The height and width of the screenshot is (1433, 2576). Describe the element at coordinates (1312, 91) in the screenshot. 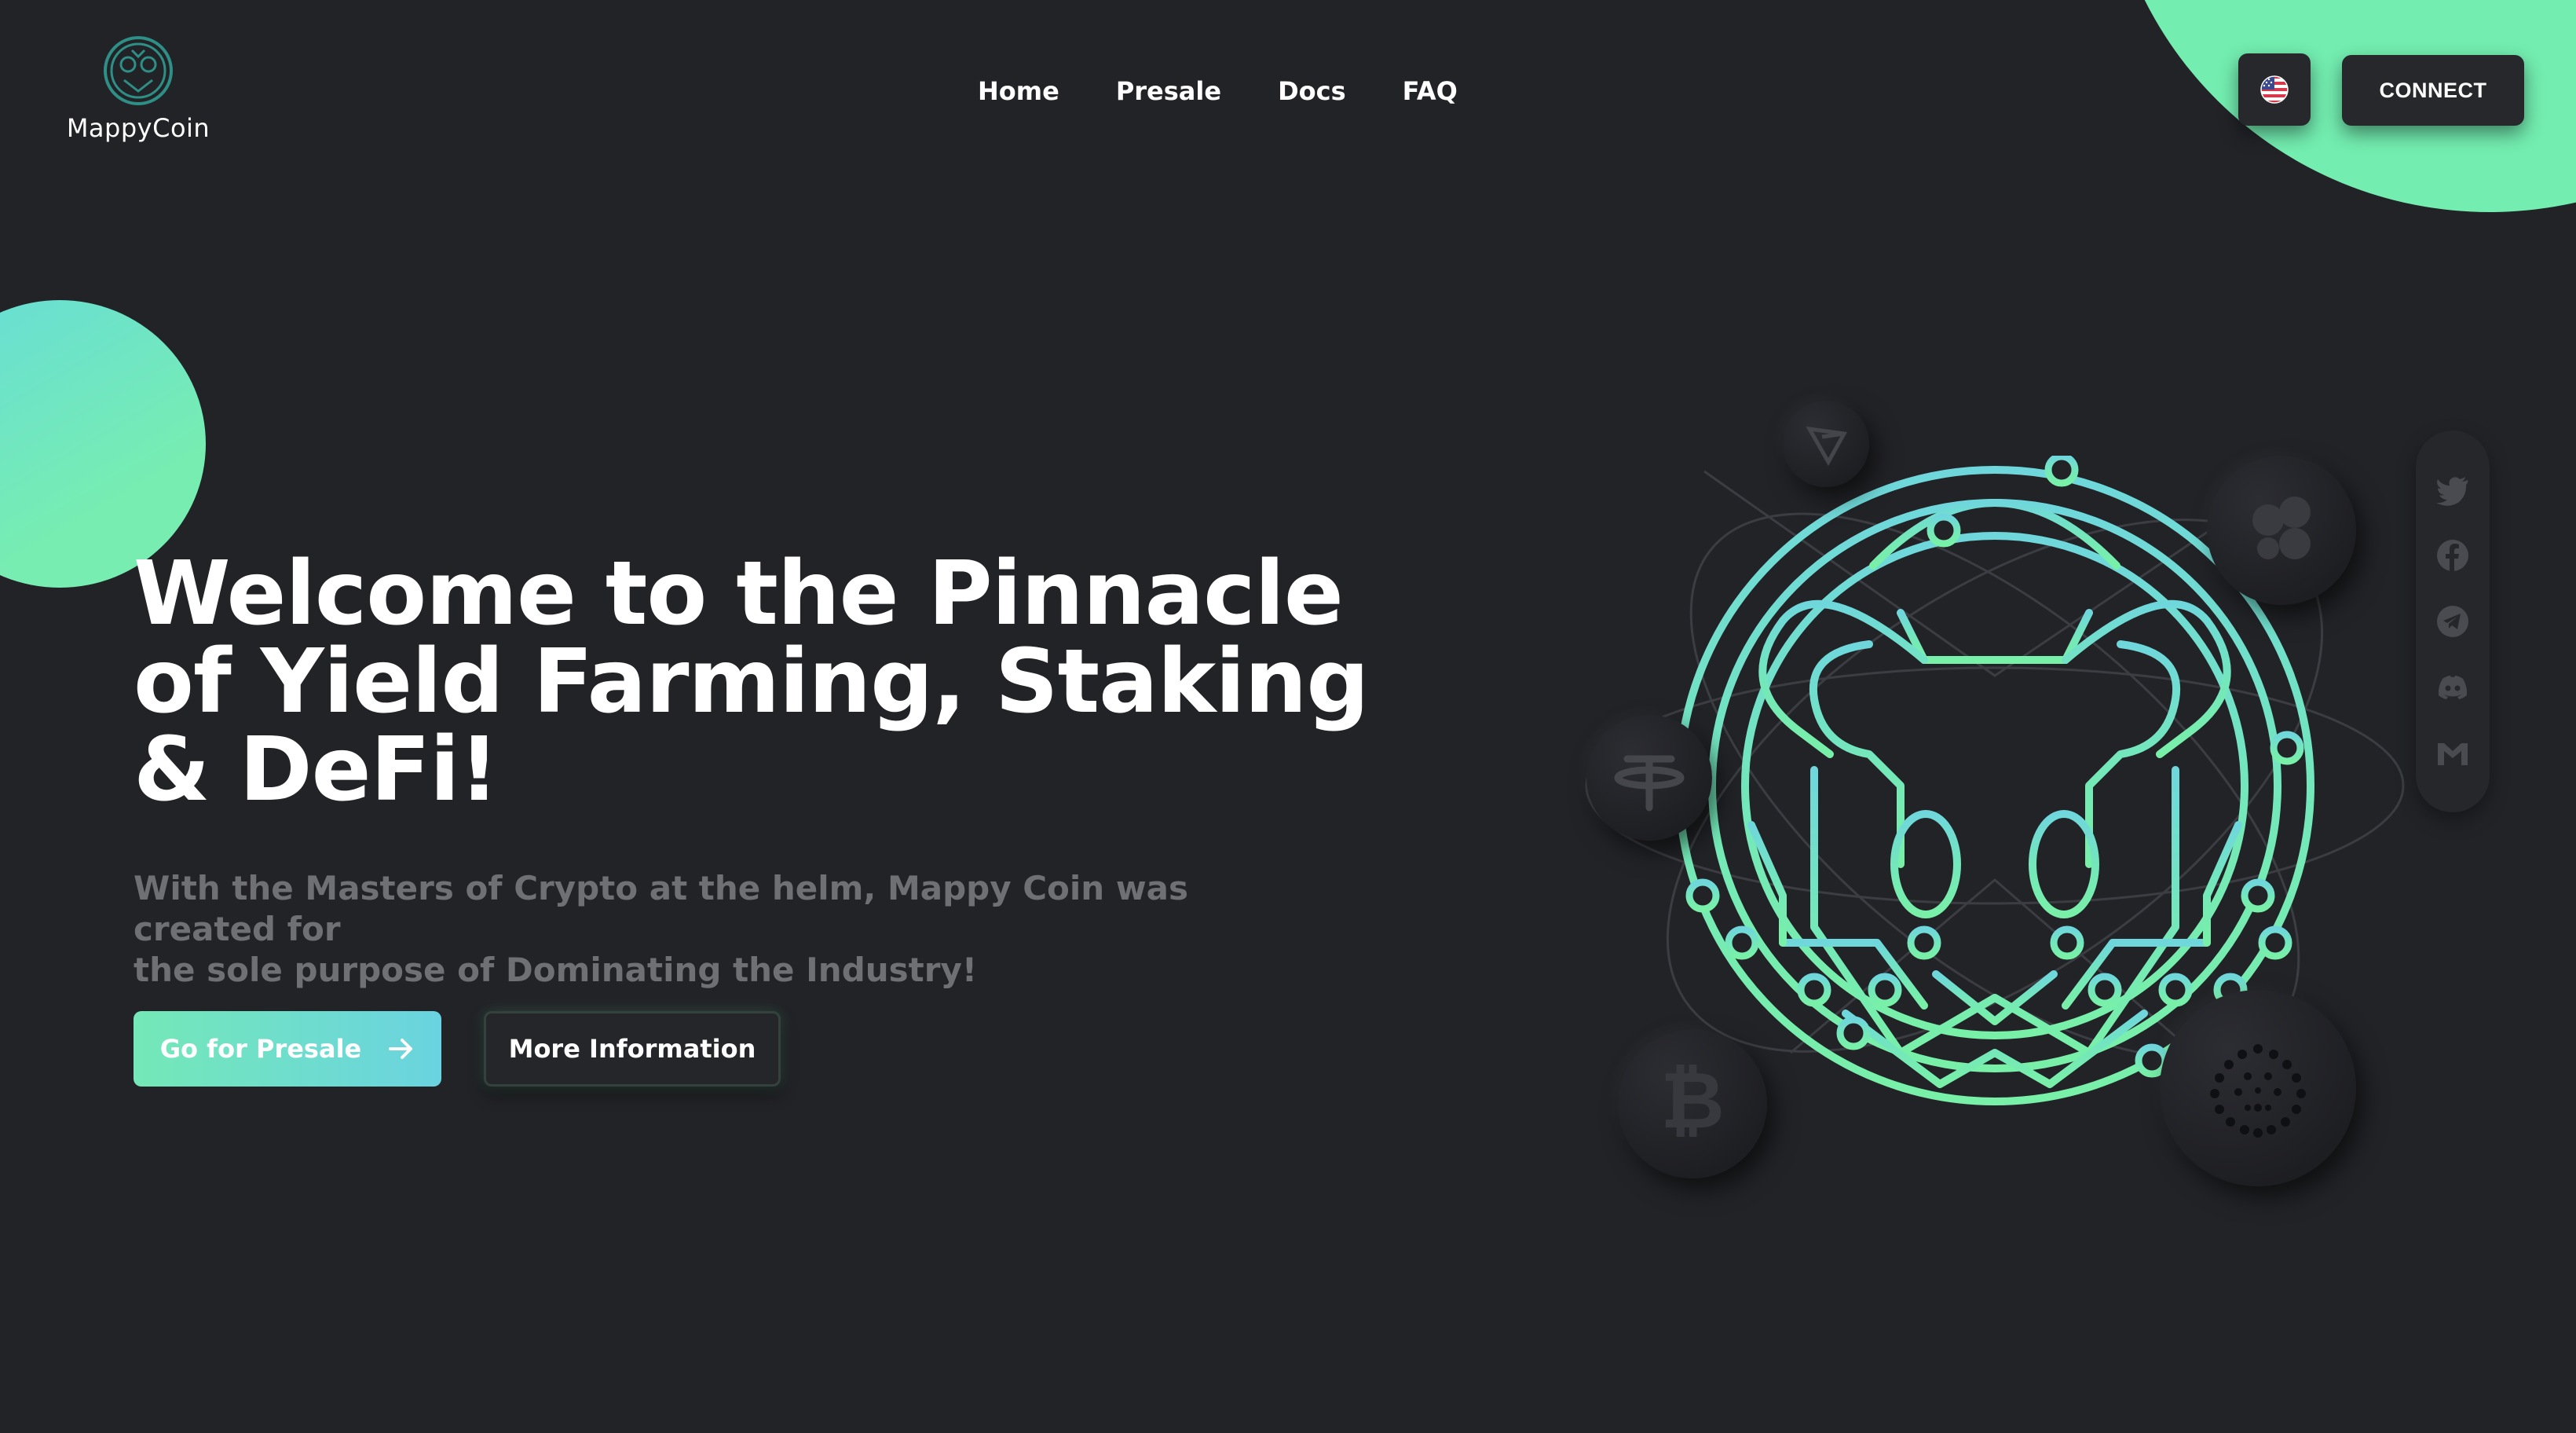

I see `nav-docs: Docs` at that location.